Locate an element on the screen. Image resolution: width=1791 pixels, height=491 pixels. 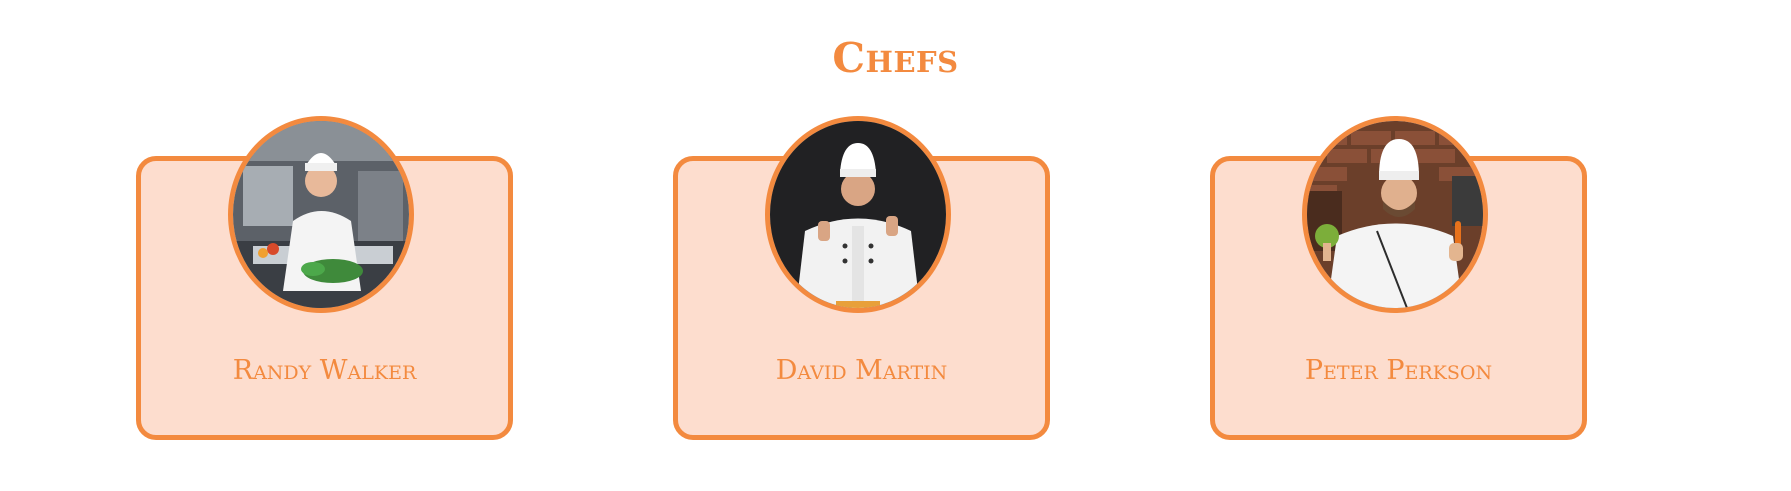
chef-name: David Martin is located at coordinates (861, 370).